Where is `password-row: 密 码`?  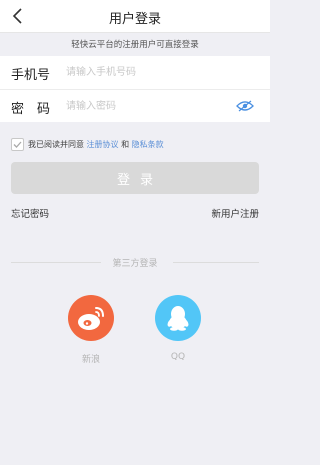
password-row: 密 码 is located at coordinates (135, 105).